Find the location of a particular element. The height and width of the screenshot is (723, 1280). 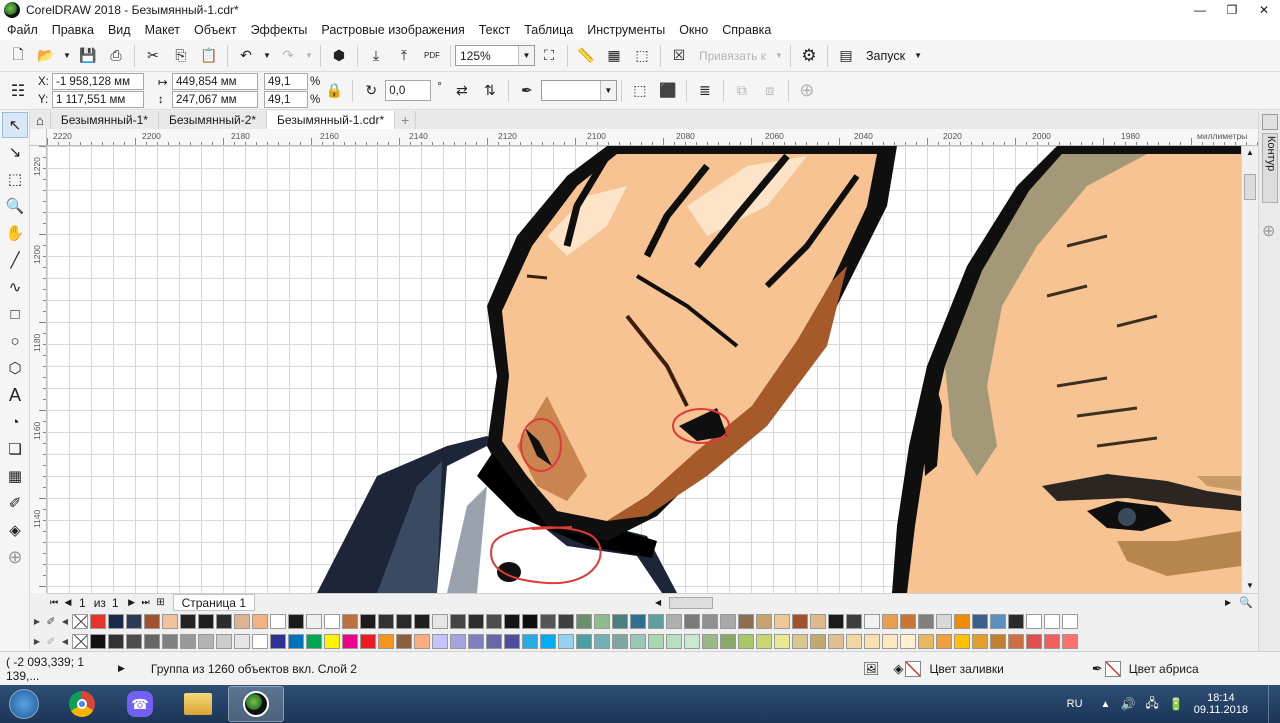

palette-menu-icon: ▶ is located at coordinates (37, 621).